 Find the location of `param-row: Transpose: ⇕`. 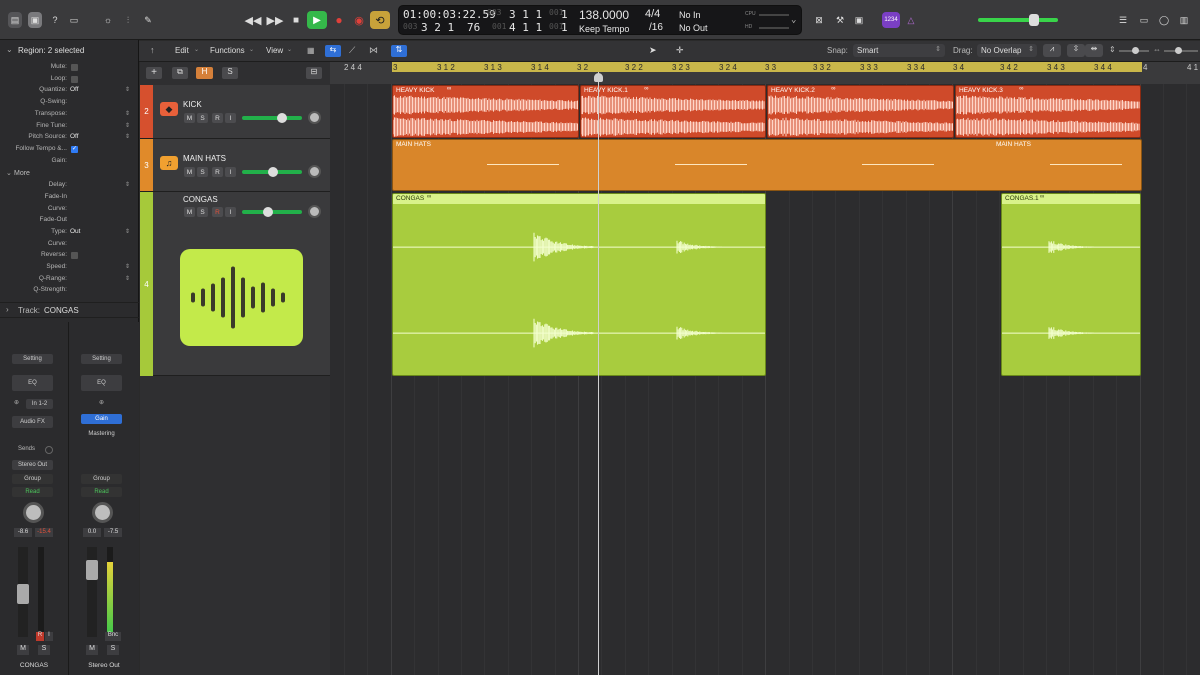

param-row: Transpose: ⇕ is located at coordinates (69, 115).